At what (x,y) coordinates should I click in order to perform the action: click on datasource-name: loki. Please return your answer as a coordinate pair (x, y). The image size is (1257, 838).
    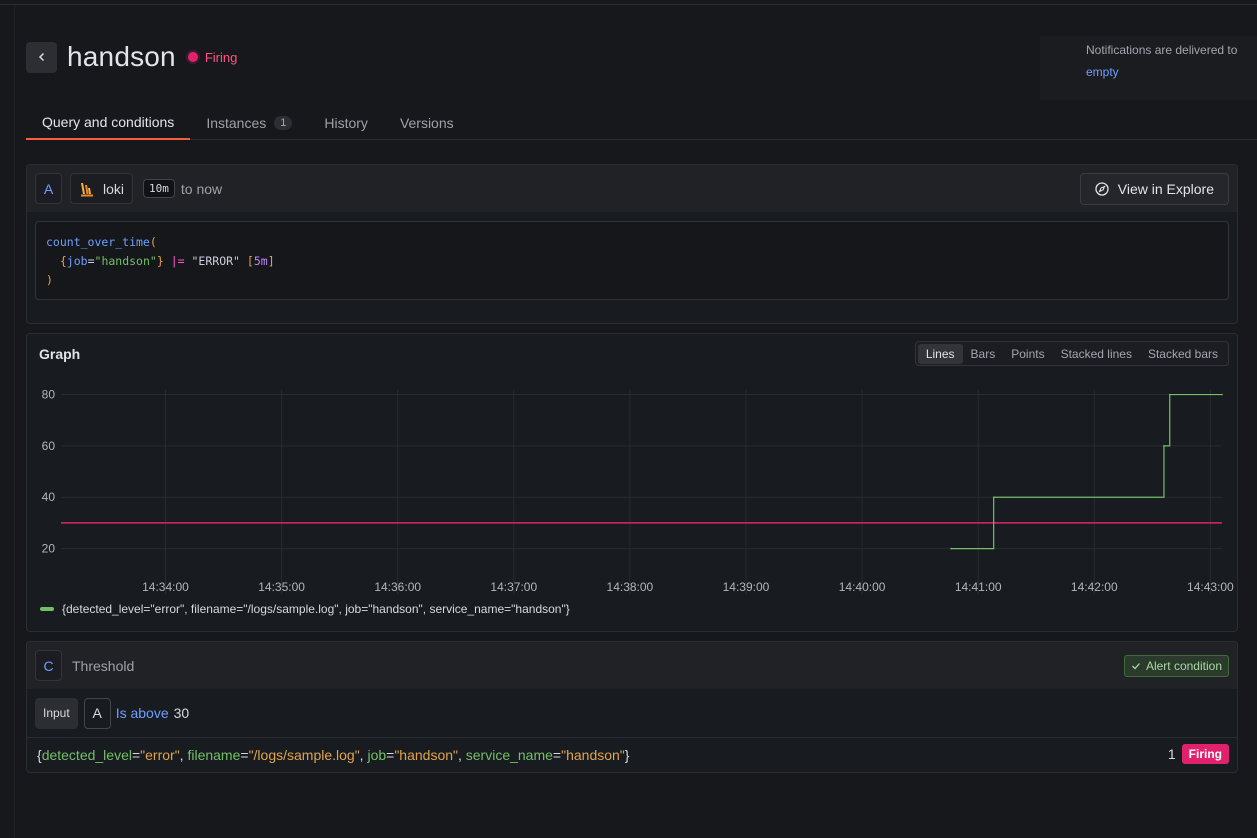
    Looking at the image, I should click on (114, 188).